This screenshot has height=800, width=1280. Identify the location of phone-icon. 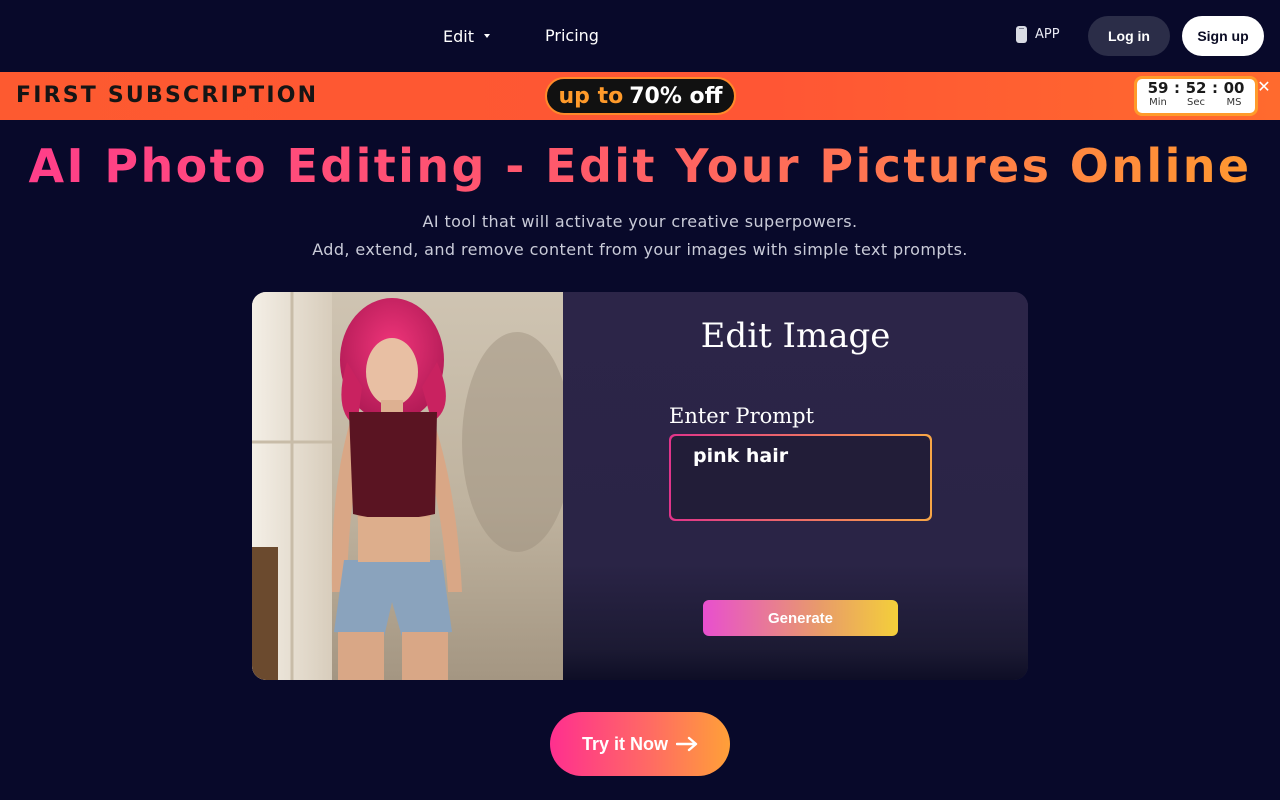
(1021, 34).